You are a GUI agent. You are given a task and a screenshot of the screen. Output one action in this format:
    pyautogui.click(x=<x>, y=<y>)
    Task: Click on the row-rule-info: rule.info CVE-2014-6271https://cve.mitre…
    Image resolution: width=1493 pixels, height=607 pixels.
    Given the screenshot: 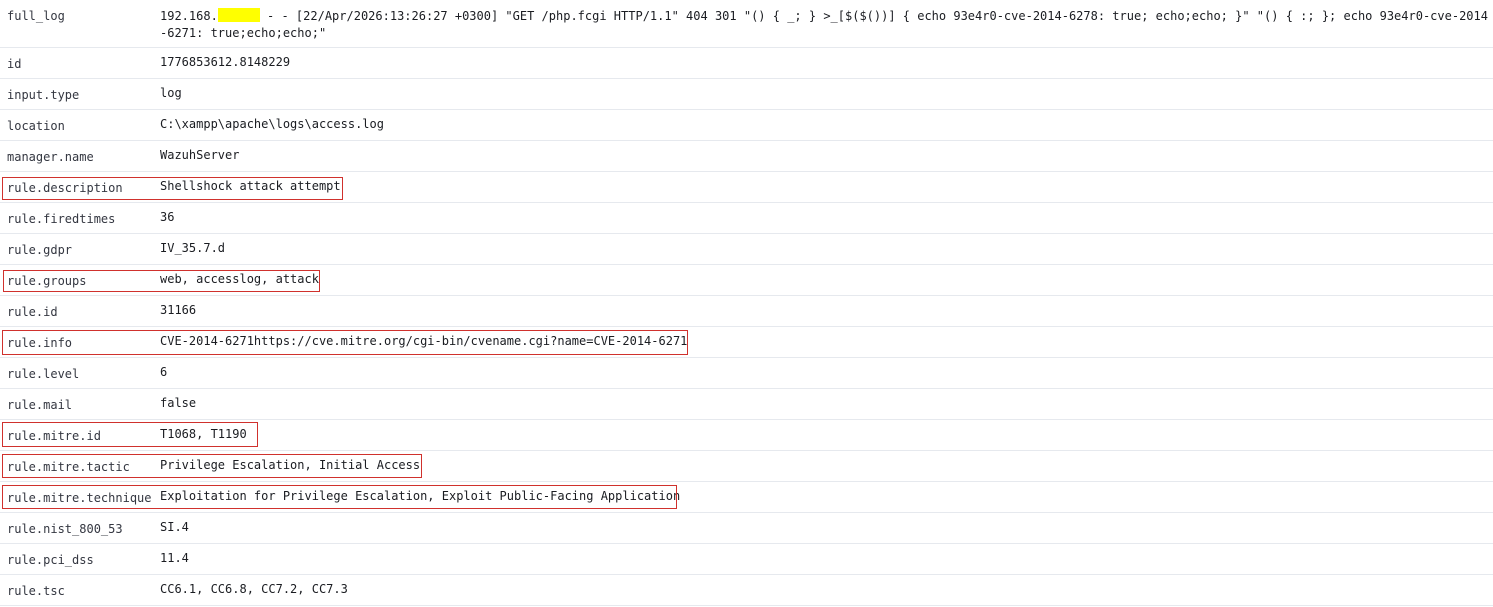 What is the action you would take?
    pyautogui.click(x=746, y=342)
    